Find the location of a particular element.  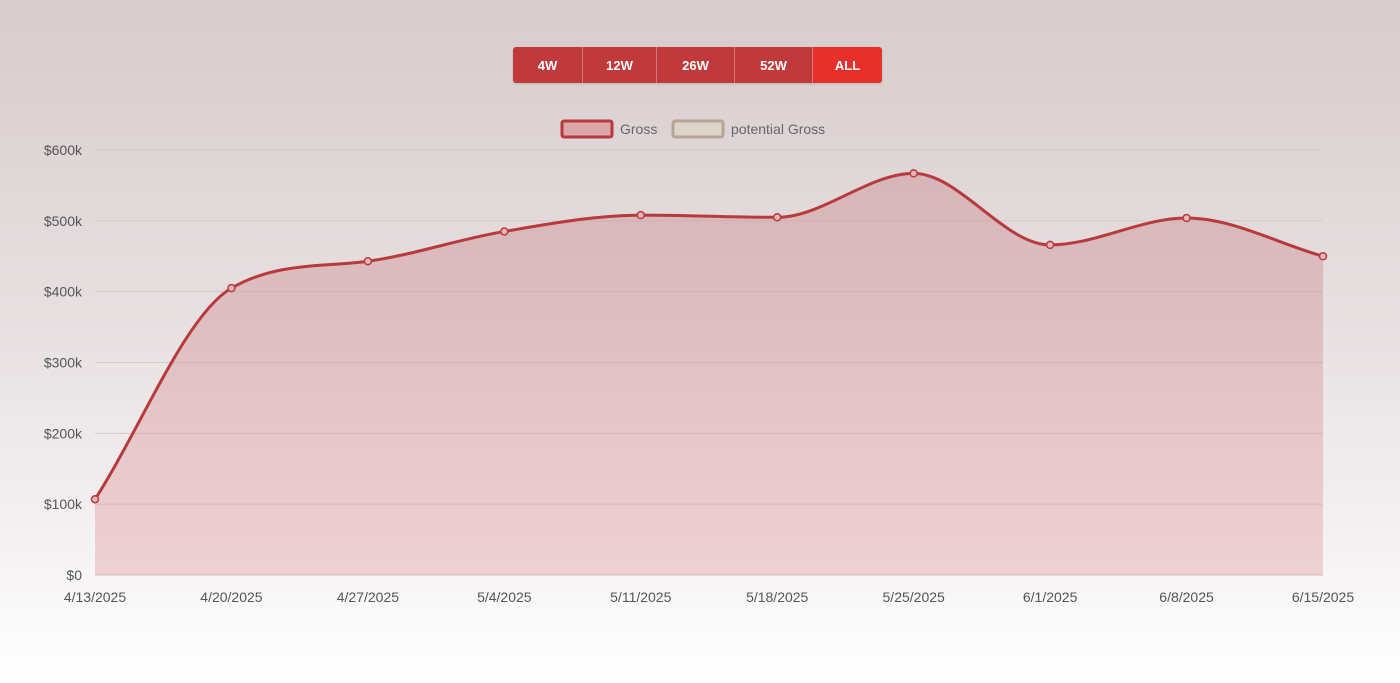

y-tick-label: $300k is located at coordinates (63, 363).